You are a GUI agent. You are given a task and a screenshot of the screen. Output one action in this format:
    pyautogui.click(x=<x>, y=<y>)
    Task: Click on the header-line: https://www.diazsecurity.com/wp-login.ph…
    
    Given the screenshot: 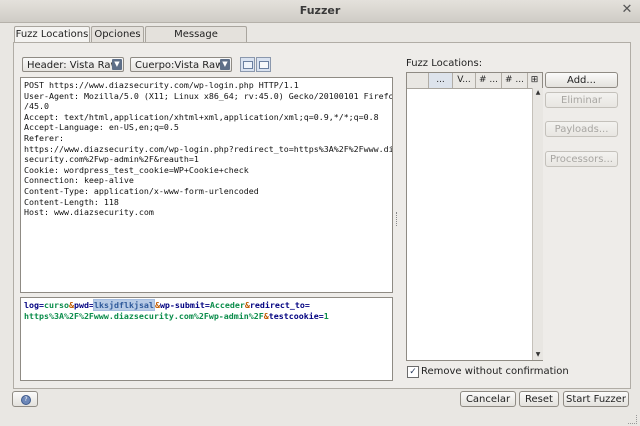 What is the action you would take?
    pyautogui.click(x=208, y=148)
    